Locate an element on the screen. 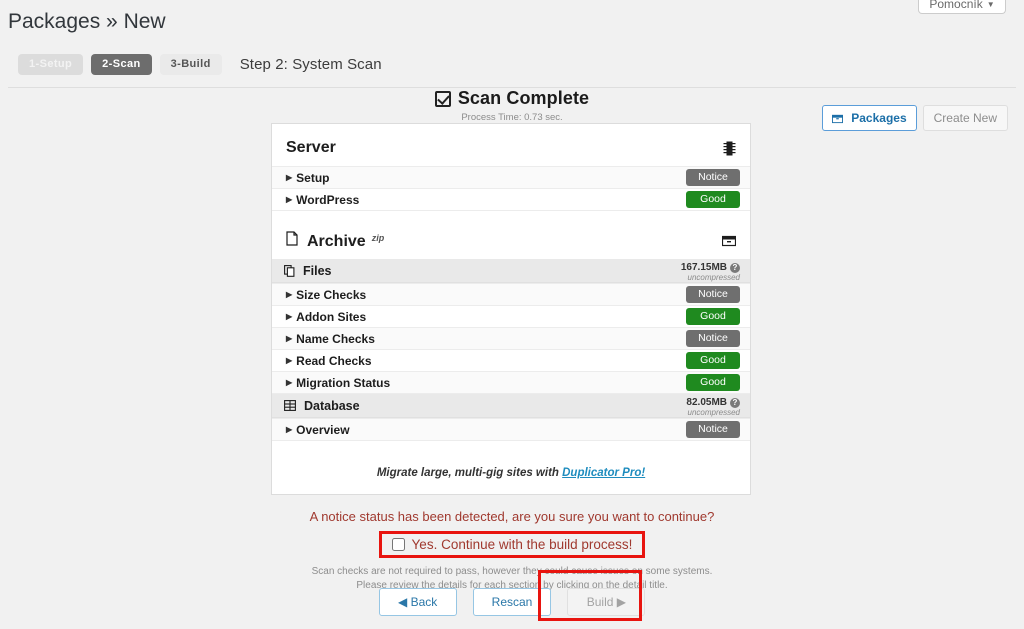  archive-box-icon is located at coordinates (729, 241).